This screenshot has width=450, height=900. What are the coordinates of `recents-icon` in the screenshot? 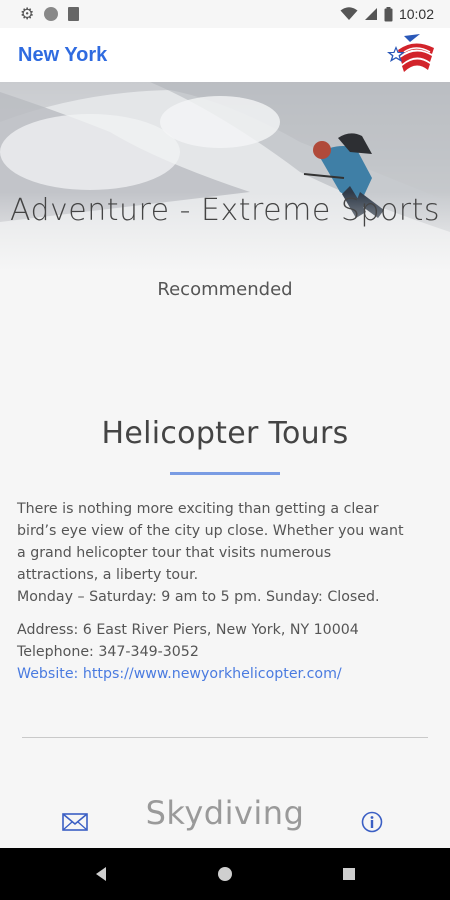 It's located at (349, 874).